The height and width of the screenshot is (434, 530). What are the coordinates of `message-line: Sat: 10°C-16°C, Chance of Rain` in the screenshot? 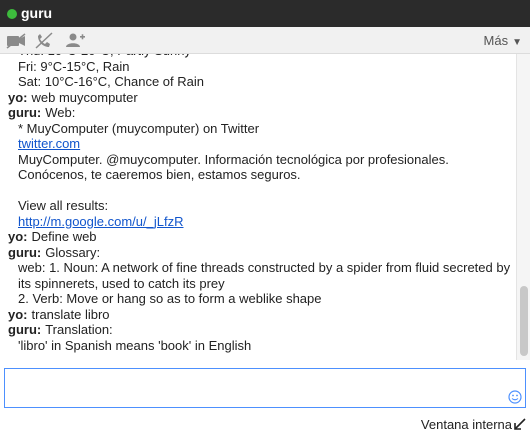 It's located at (258, 82).